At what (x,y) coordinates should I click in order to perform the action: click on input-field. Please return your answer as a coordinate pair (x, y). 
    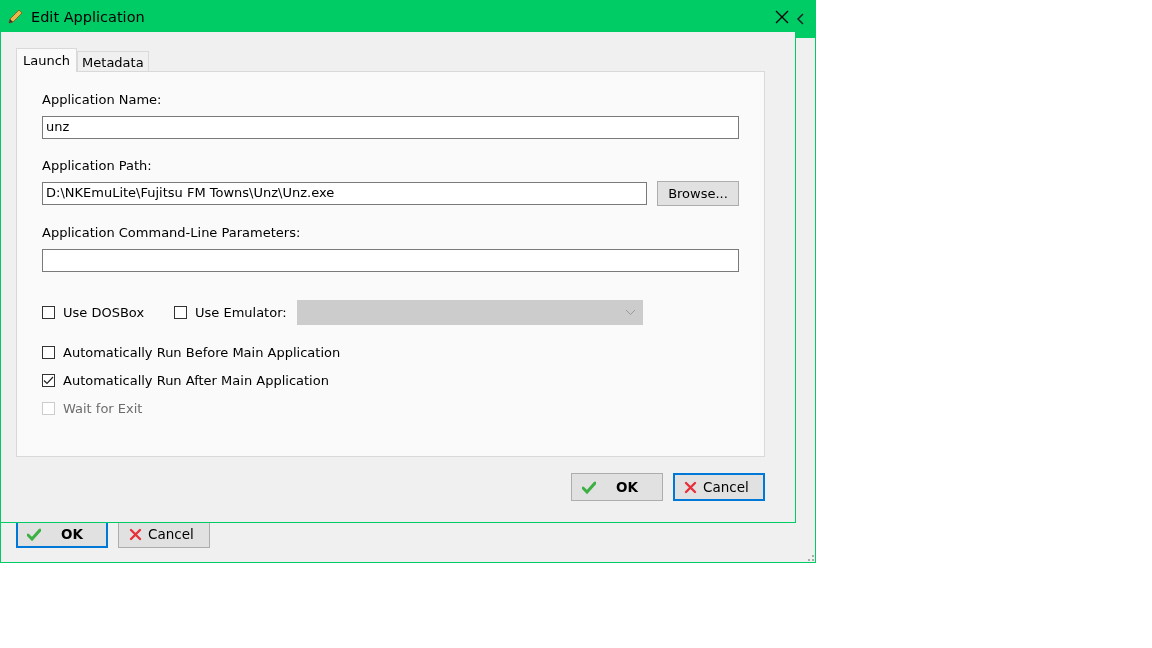
    Looking at the image, I should click on (390, 260).